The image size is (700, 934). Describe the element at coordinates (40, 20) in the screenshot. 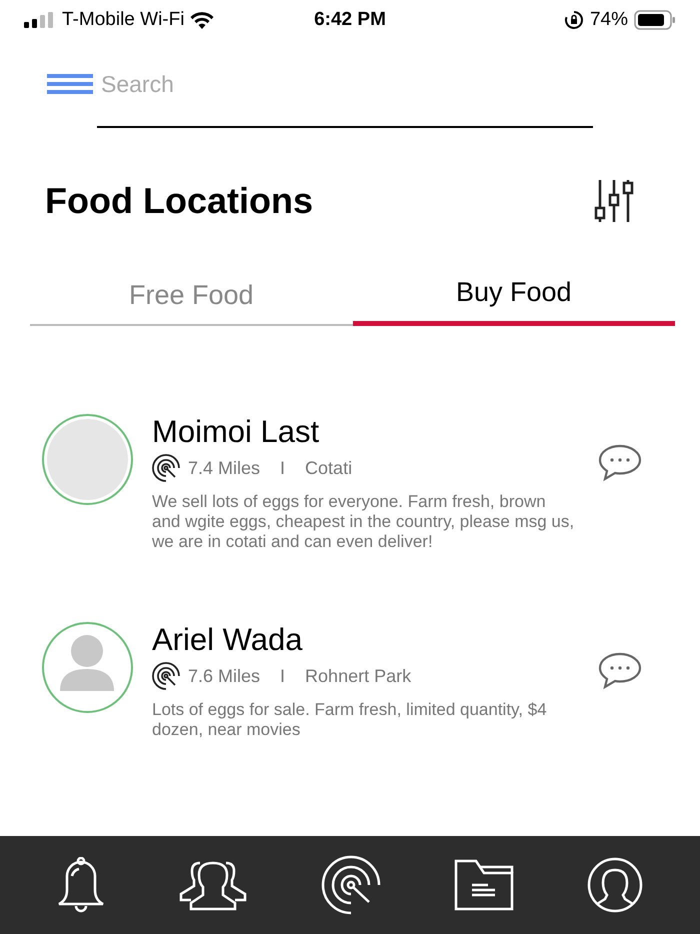

I see `signal-icon` at that location.